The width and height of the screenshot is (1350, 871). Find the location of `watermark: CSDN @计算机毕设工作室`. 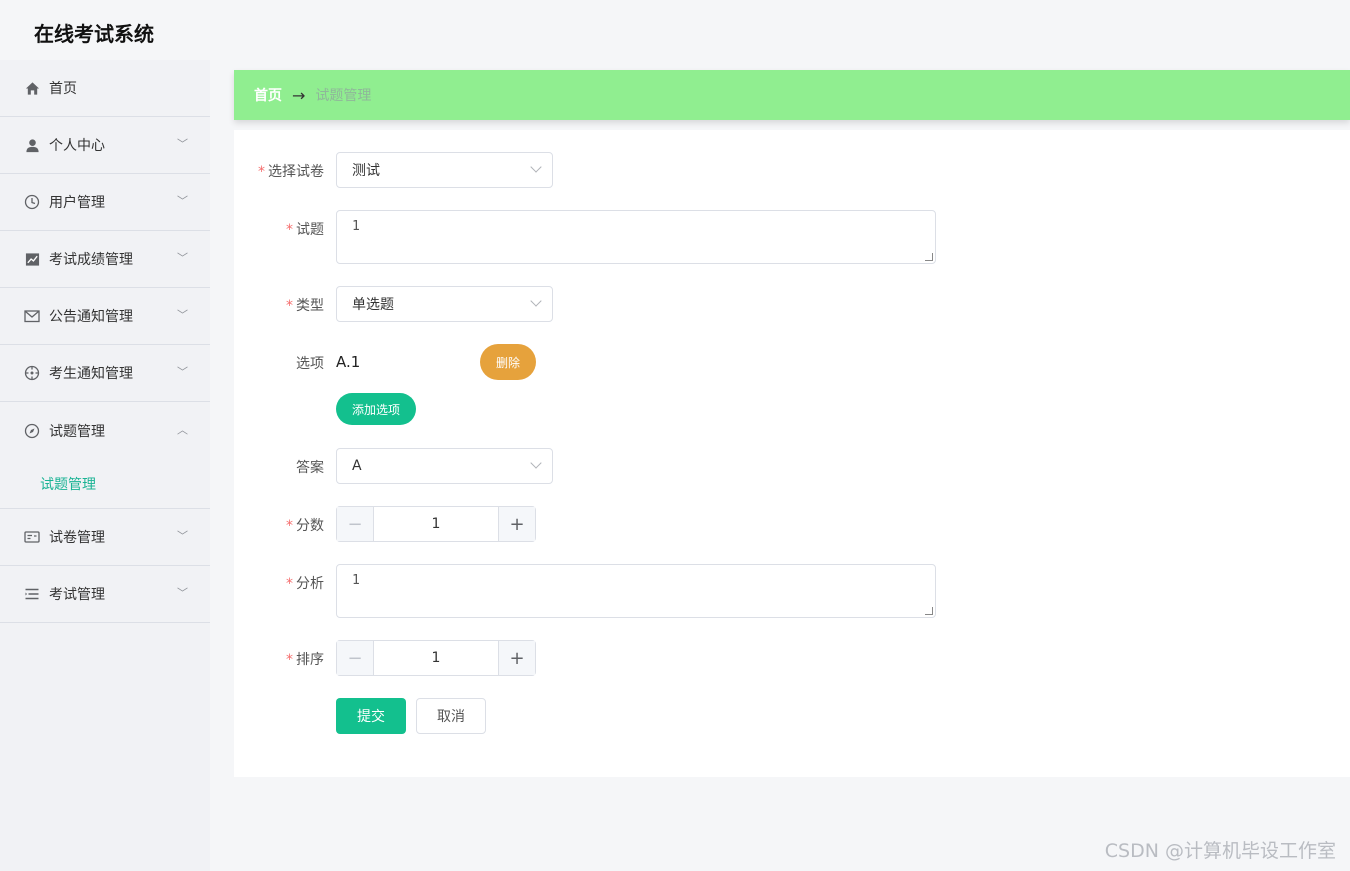

watermark: CSDN @计算机毕设工作室 is located at coordinates (1220, 851).